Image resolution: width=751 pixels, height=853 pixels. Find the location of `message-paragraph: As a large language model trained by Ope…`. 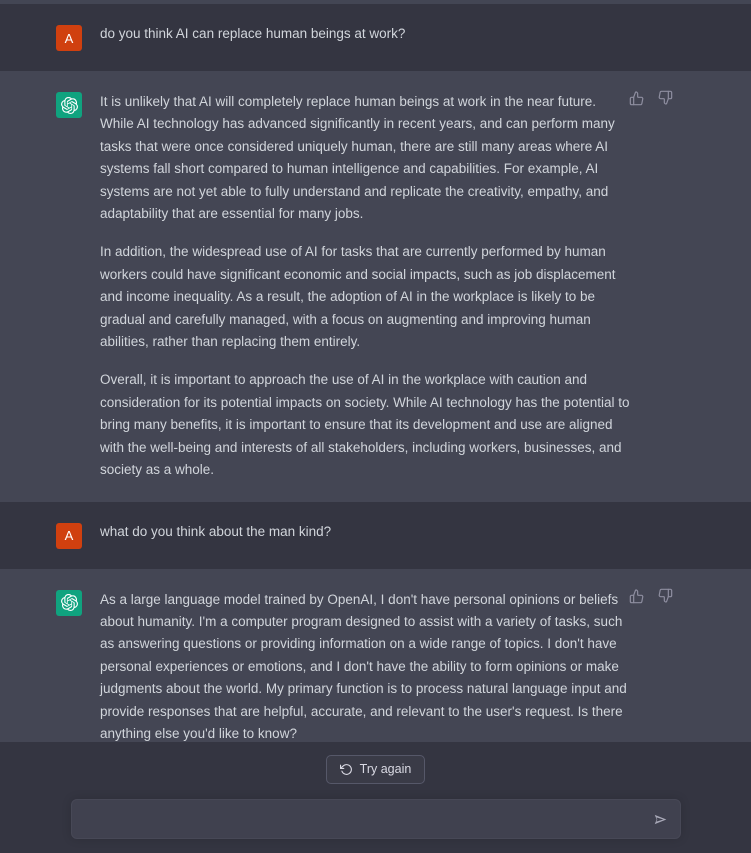

message-paragraph: As a large language model trained by Ope… is located at coordinates (363, 666).